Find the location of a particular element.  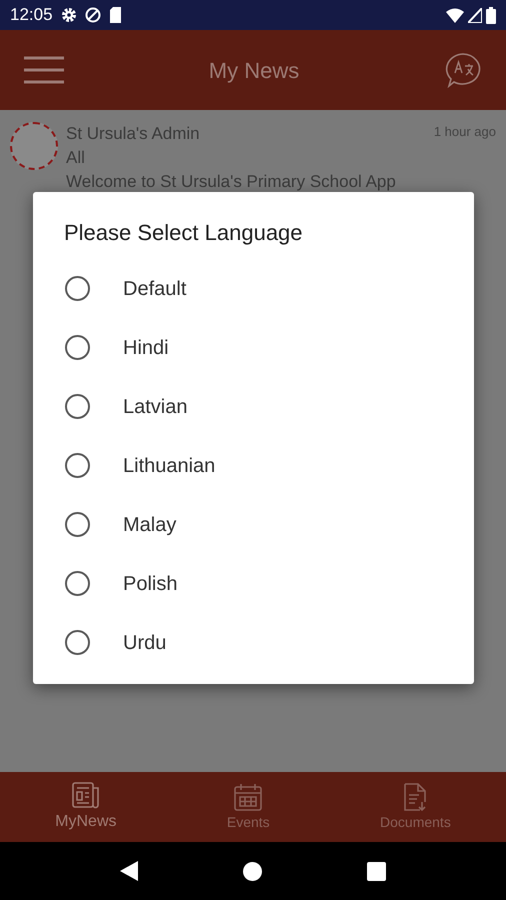

news-message: Welcome to St Ursula's Primary School App is located at coordinates (231, 182).